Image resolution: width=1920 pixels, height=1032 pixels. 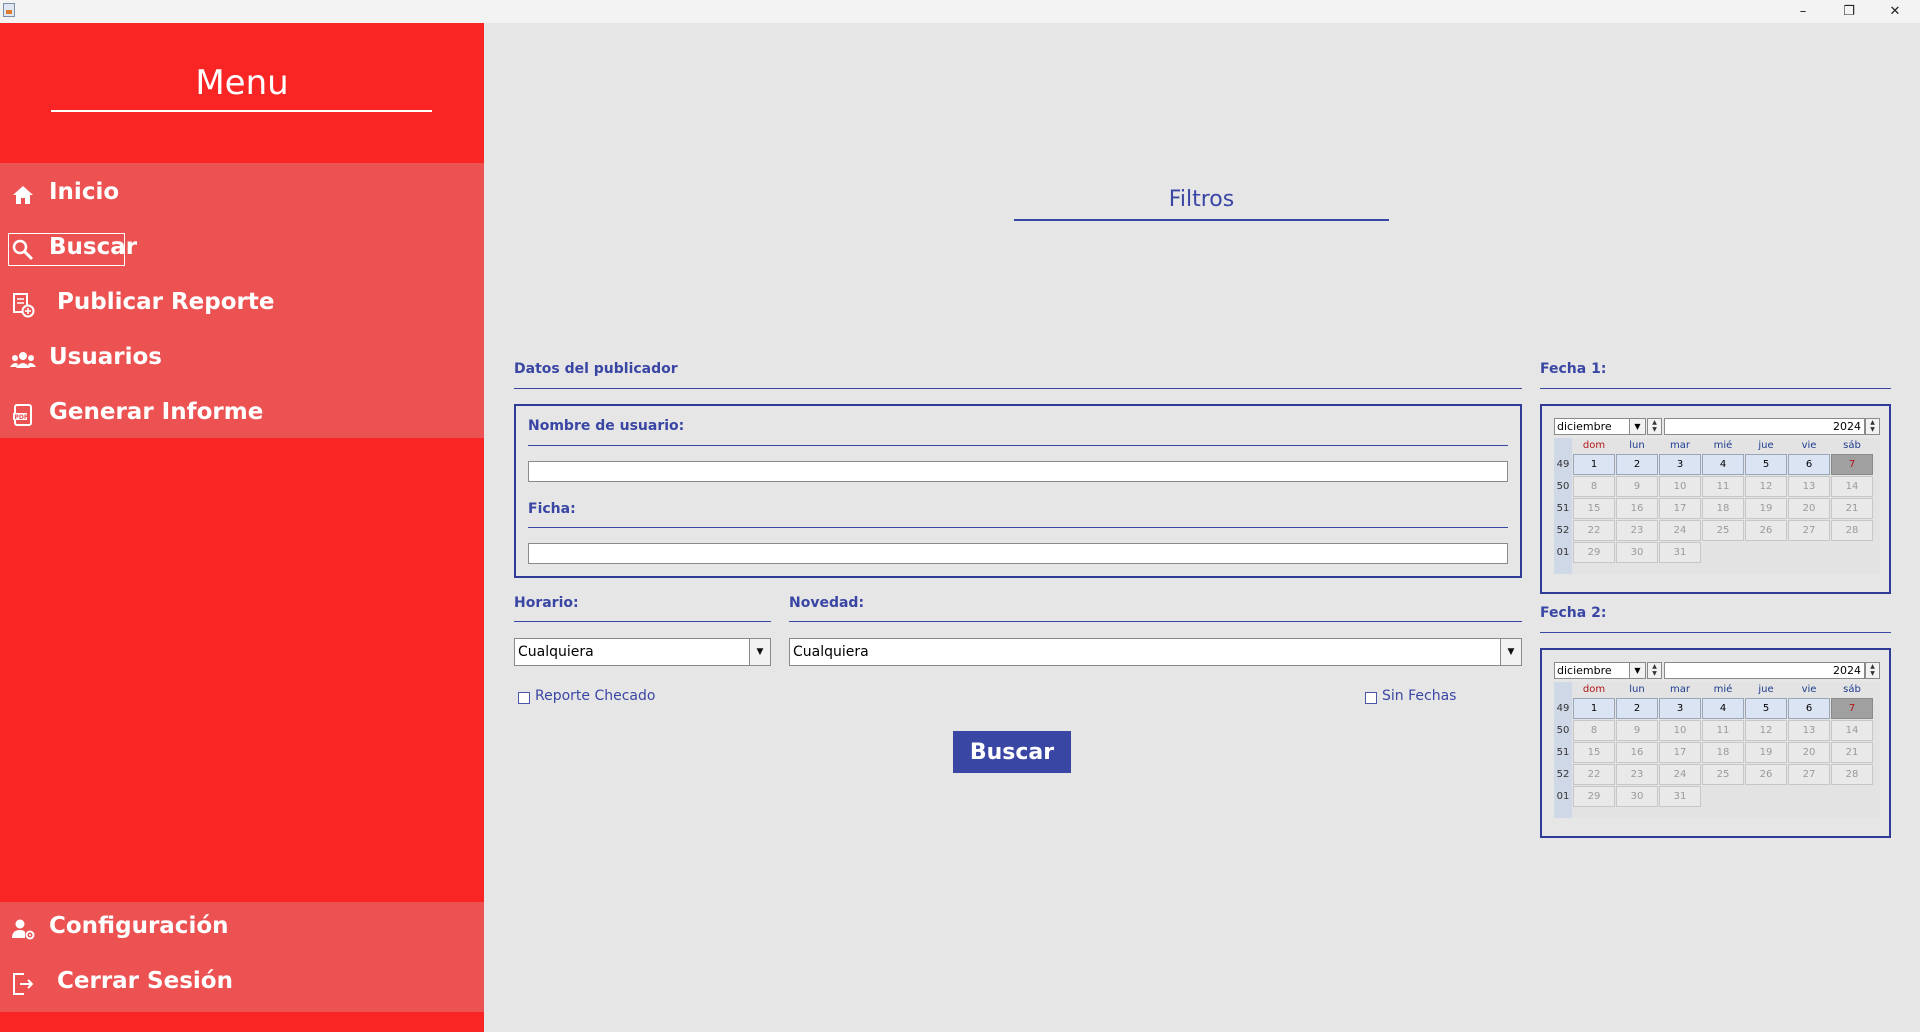 What do you see at coordinates (642, 652) in the screenshot?
I see `horario-select: Cualquiera ▼` at bounding box center [642, 652].